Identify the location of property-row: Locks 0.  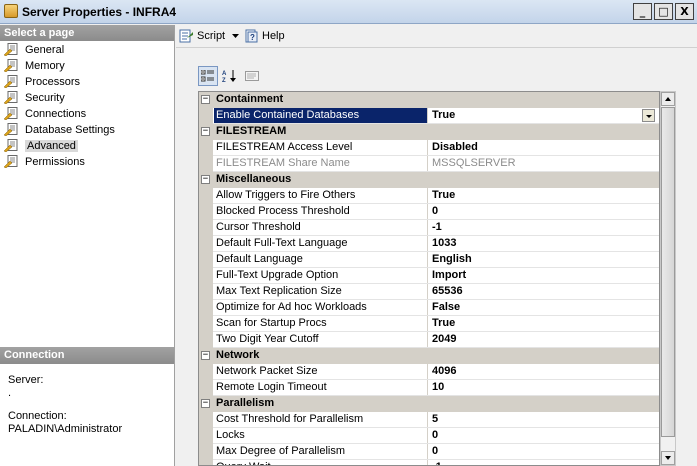
(429, 436).